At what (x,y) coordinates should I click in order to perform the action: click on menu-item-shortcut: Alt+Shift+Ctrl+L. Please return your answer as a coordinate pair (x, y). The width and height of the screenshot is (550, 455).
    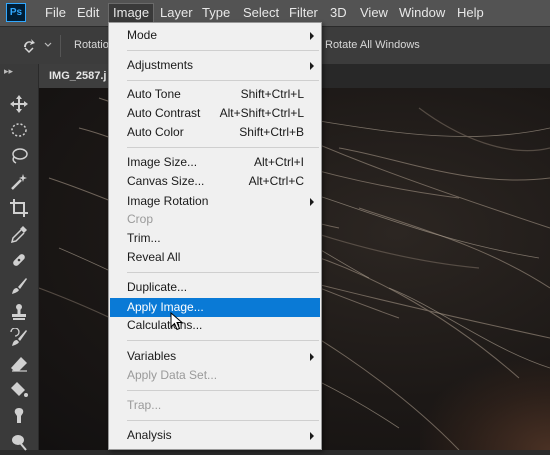
    Looking at the image, I should click on (261, 113).